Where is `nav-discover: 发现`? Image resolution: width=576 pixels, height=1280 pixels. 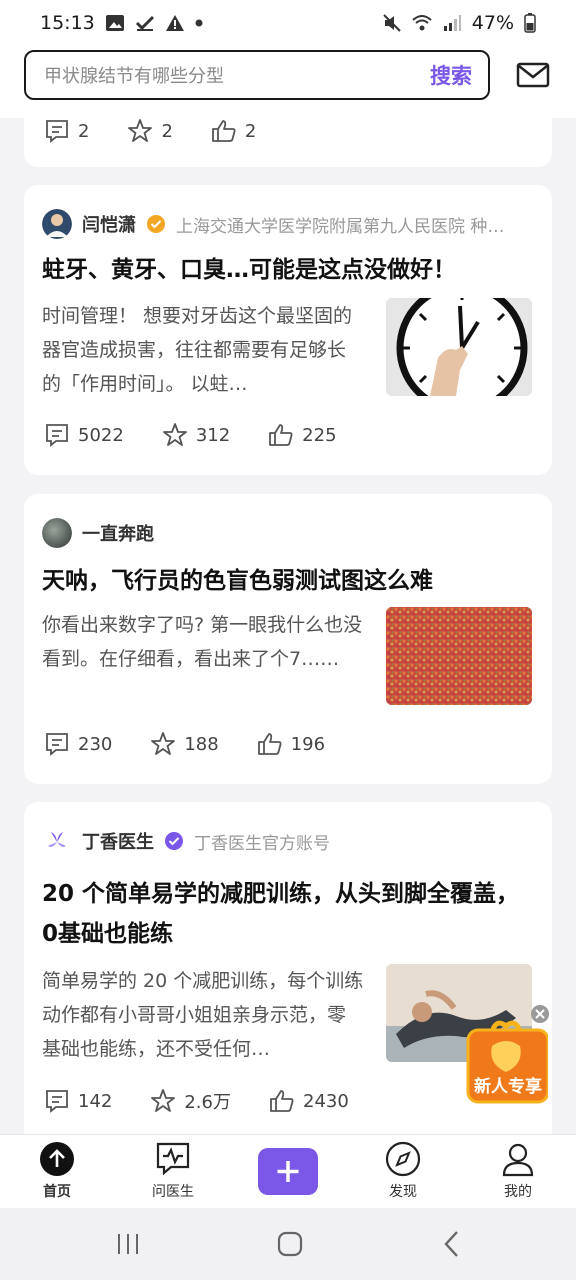
nav-discover: 发现 is located at coordinates (403, 1171).